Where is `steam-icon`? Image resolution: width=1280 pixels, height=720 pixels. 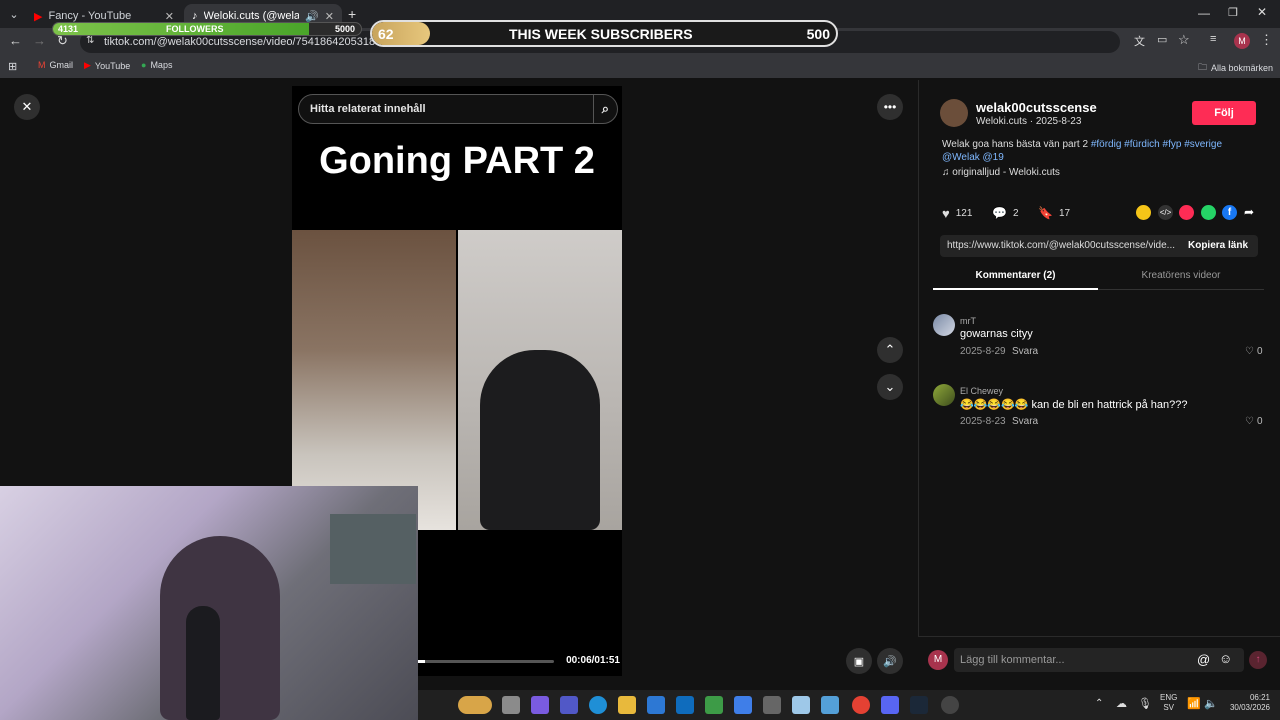 steam-icon is located at coordinates (919, 705).